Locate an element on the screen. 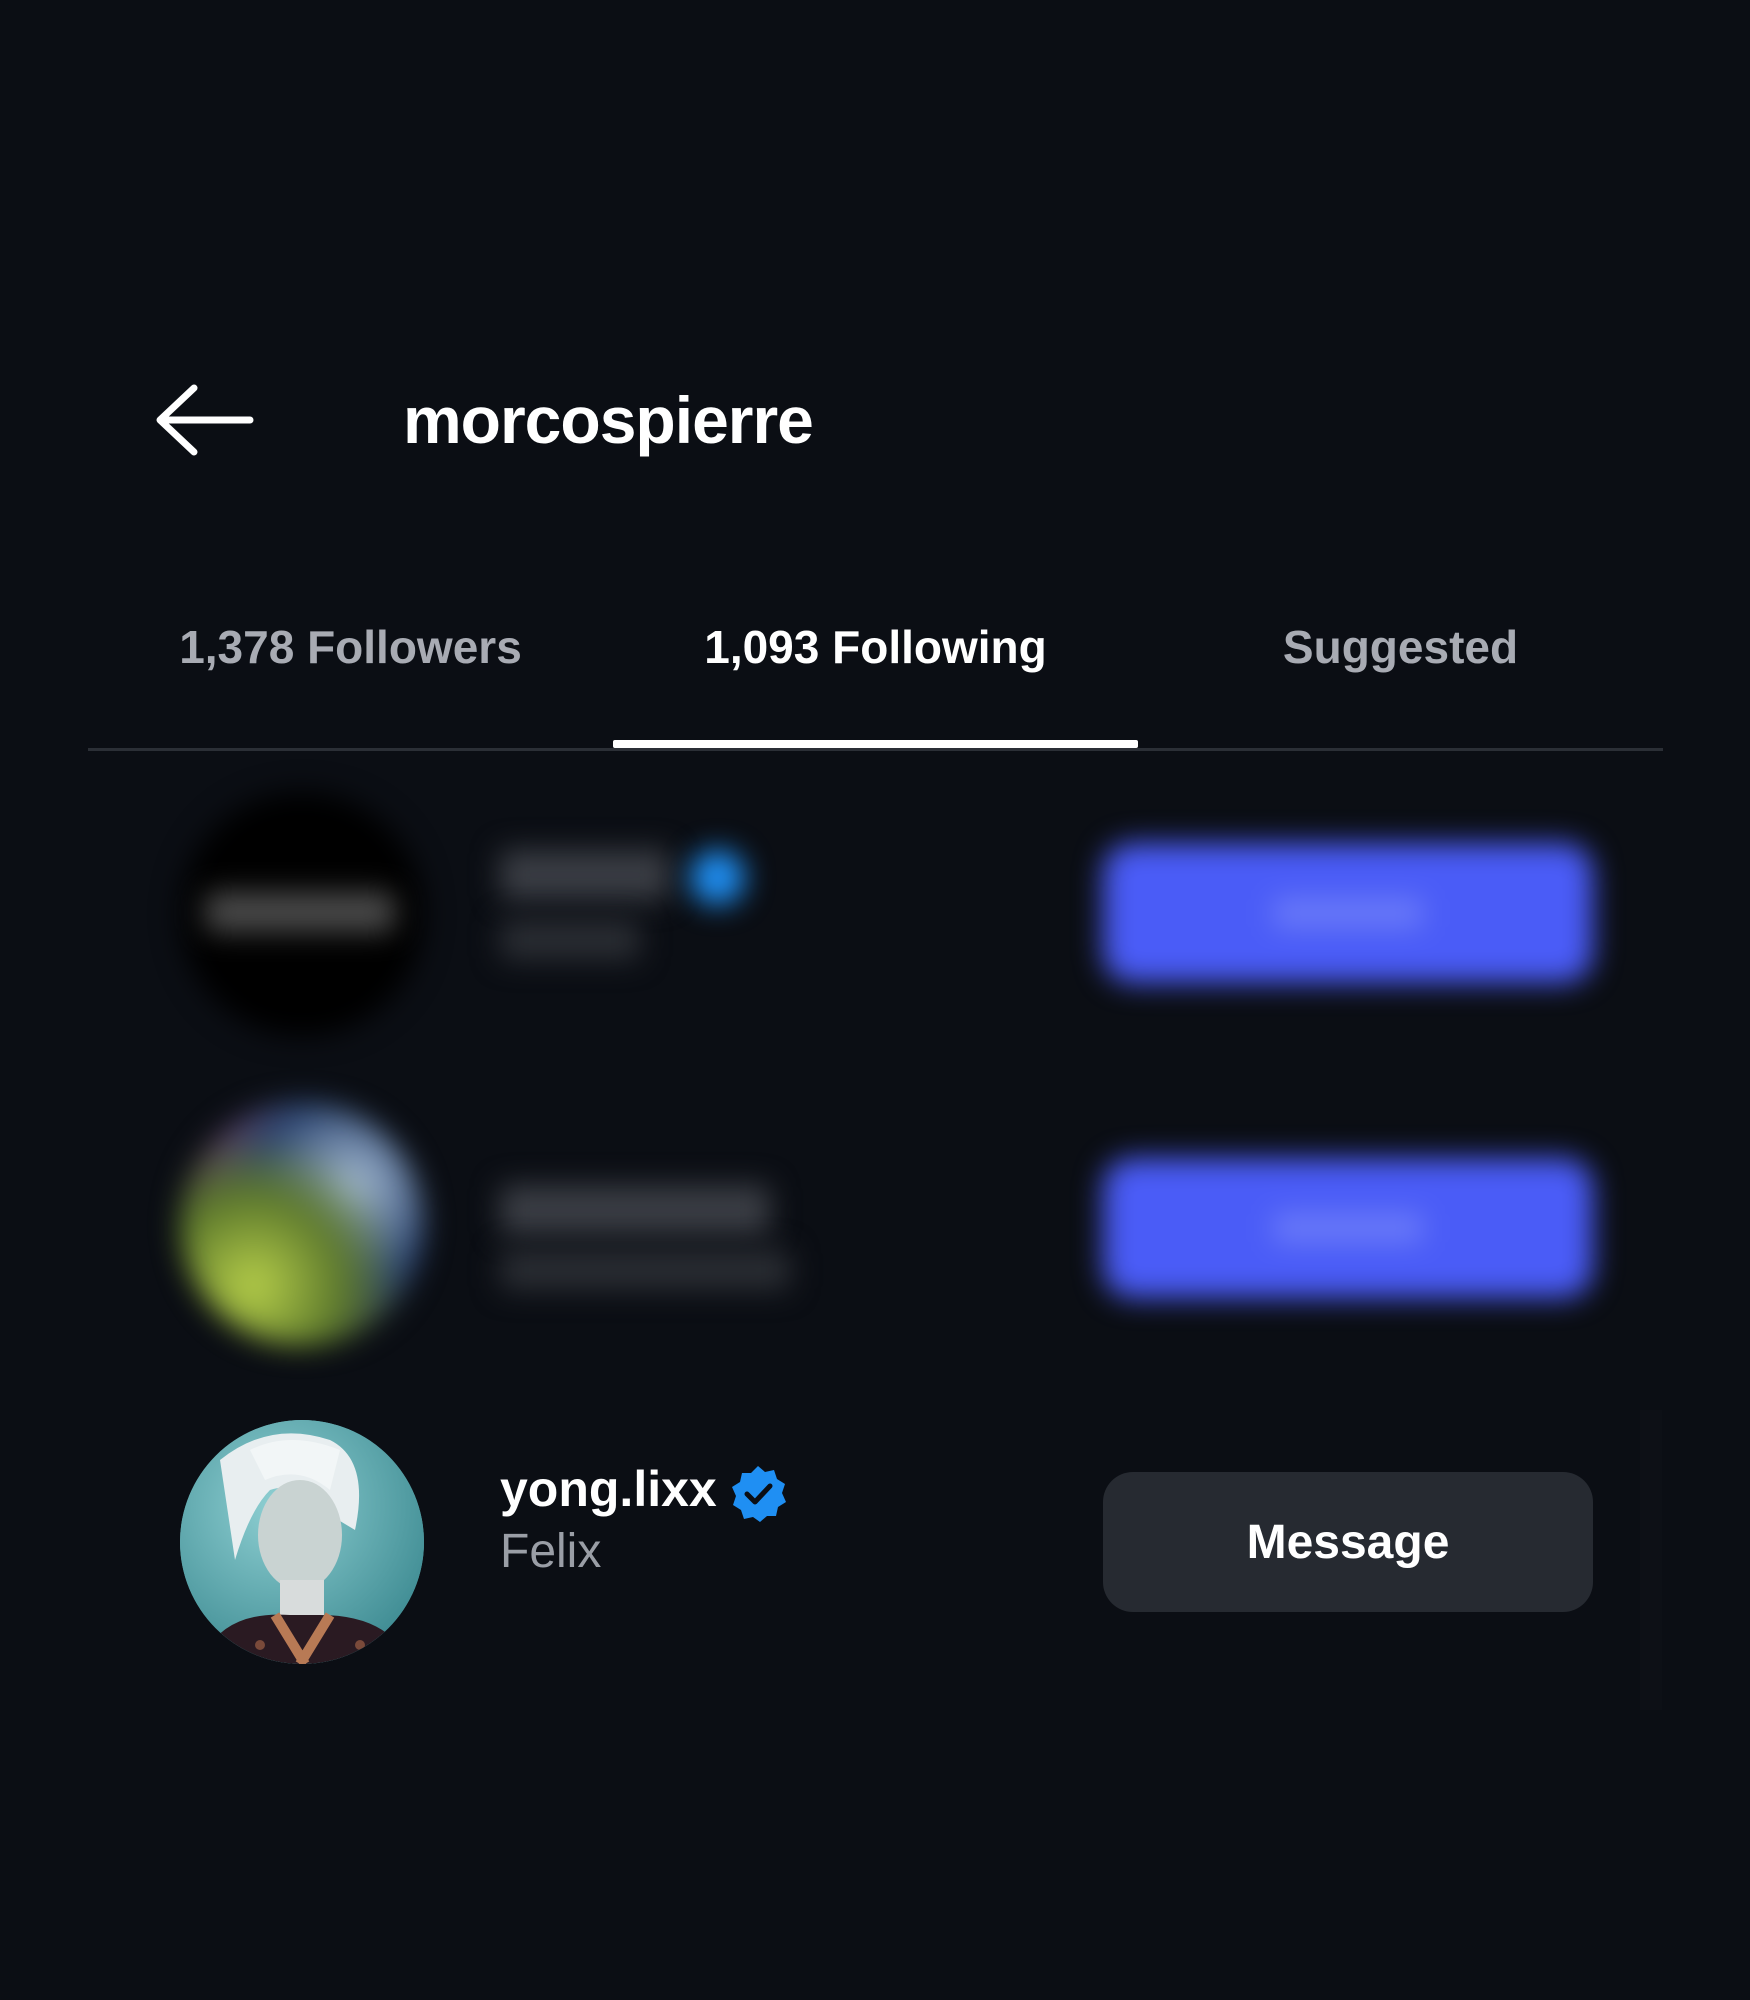  divider is located at coordinates (875, 749).